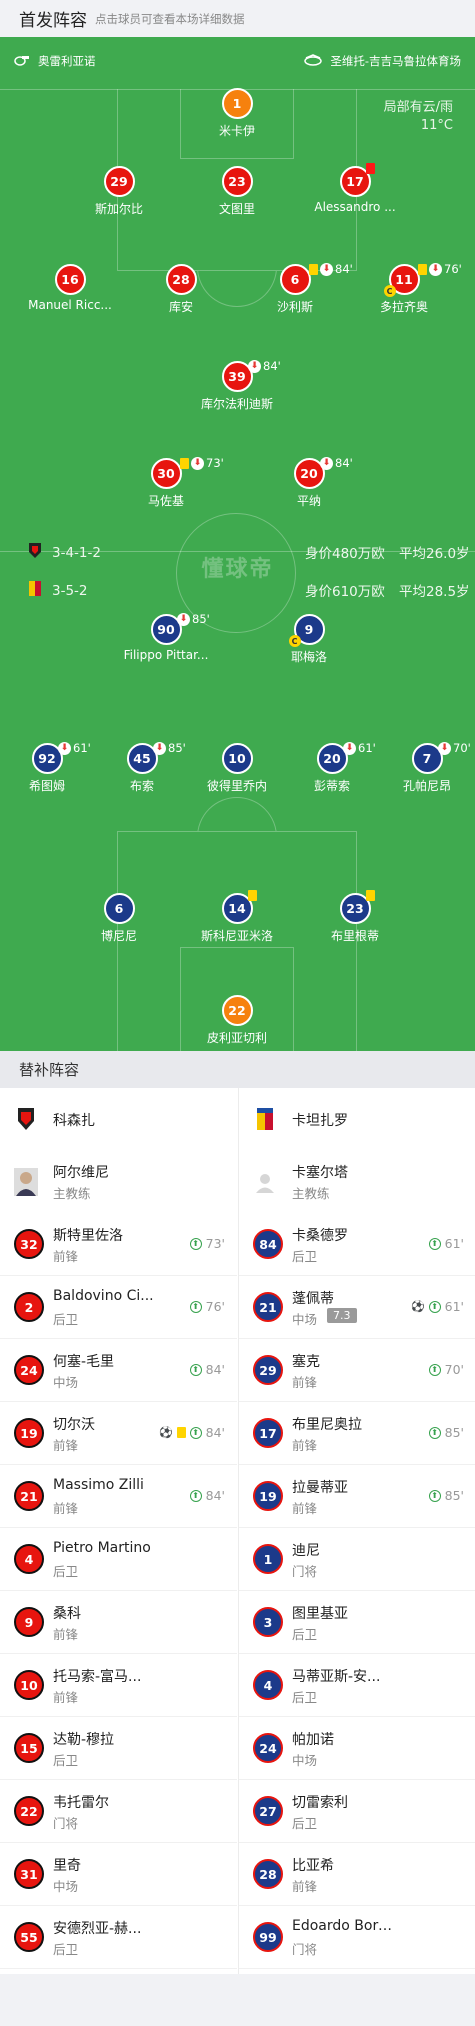 This screenshot has width=475, height=2026. I want to click on player-home-11: 11 C ⬇ 76' 多拉齐奥, so click(404, 288).